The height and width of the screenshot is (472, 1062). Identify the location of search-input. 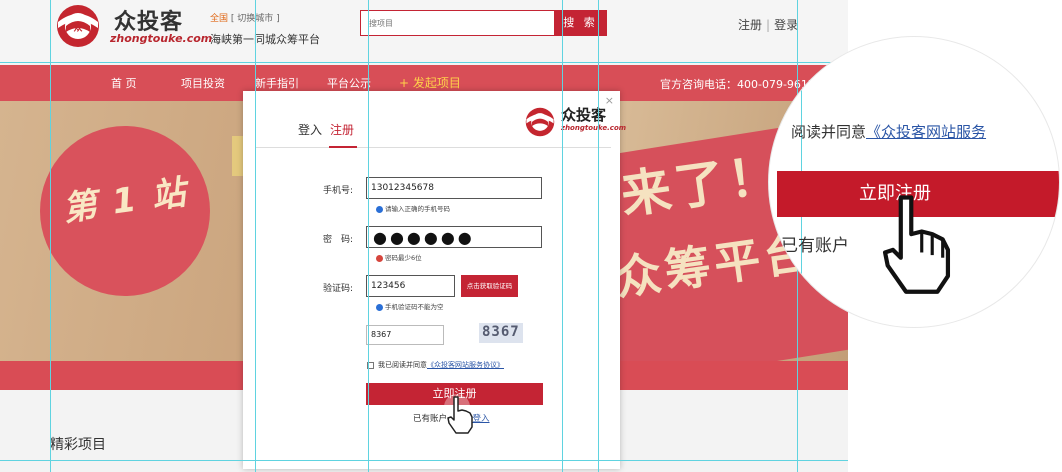
(457, 23).